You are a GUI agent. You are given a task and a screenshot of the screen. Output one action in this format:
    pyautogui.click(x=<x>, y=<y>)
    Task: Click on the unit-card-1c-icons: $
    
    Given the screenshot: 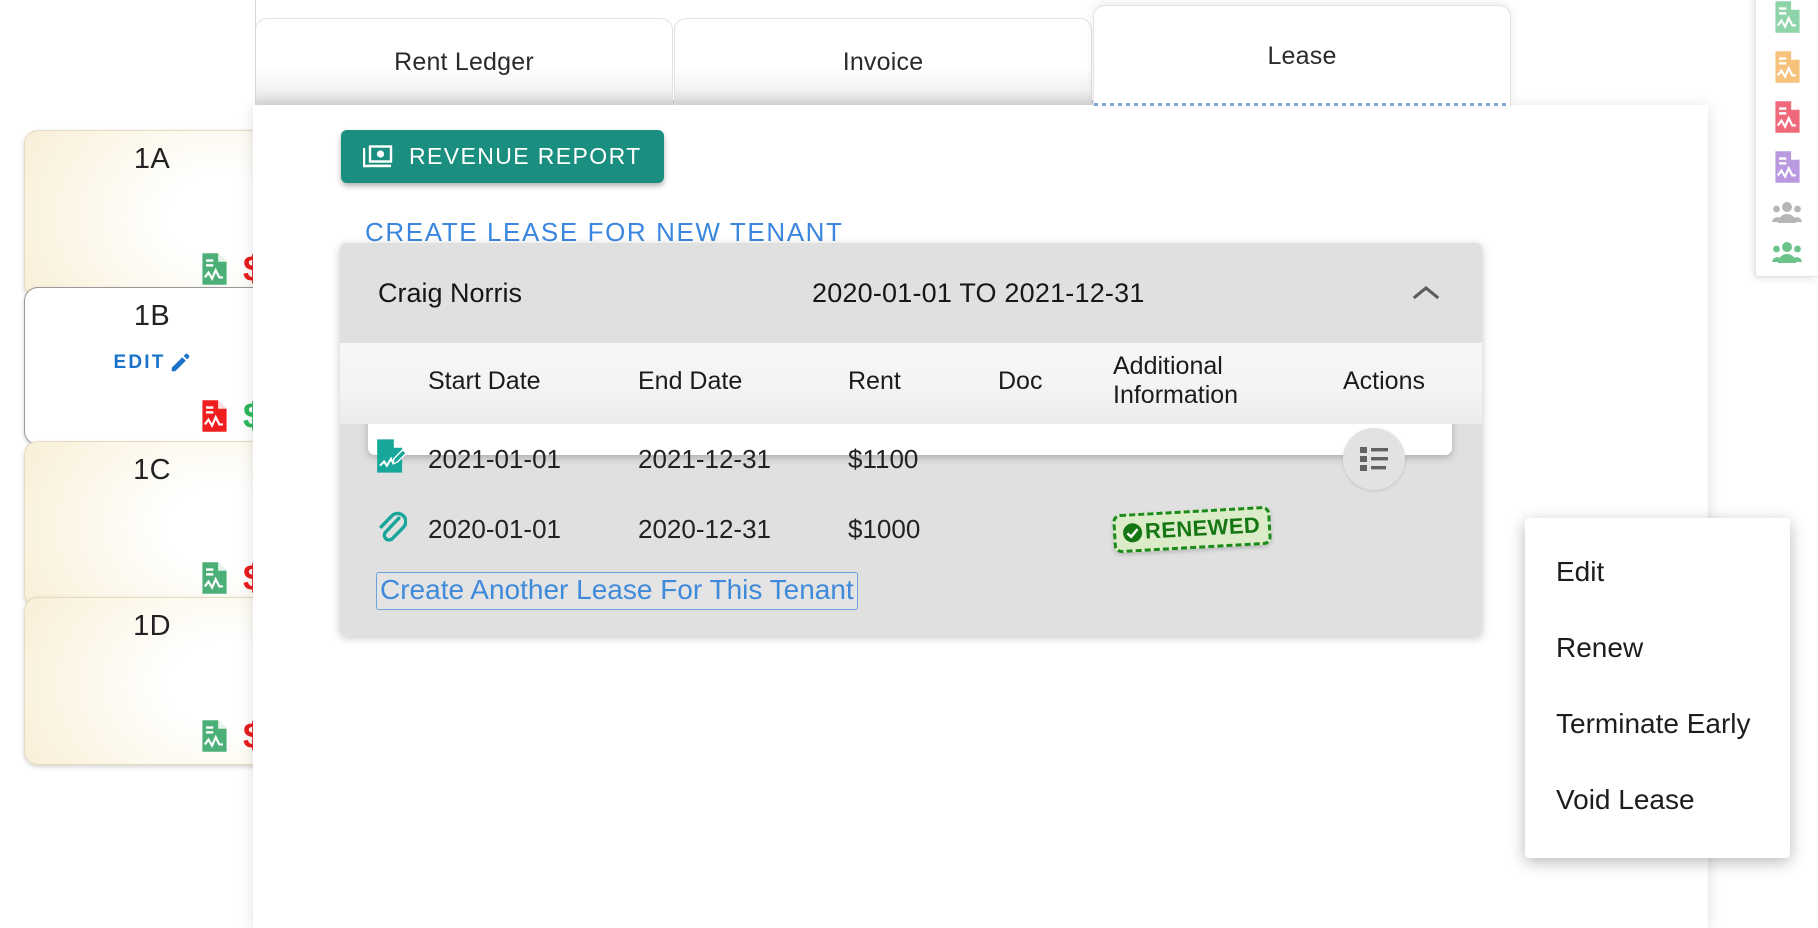 What is the action you would take?
    pyautogui.click(x=227, y=578)
    